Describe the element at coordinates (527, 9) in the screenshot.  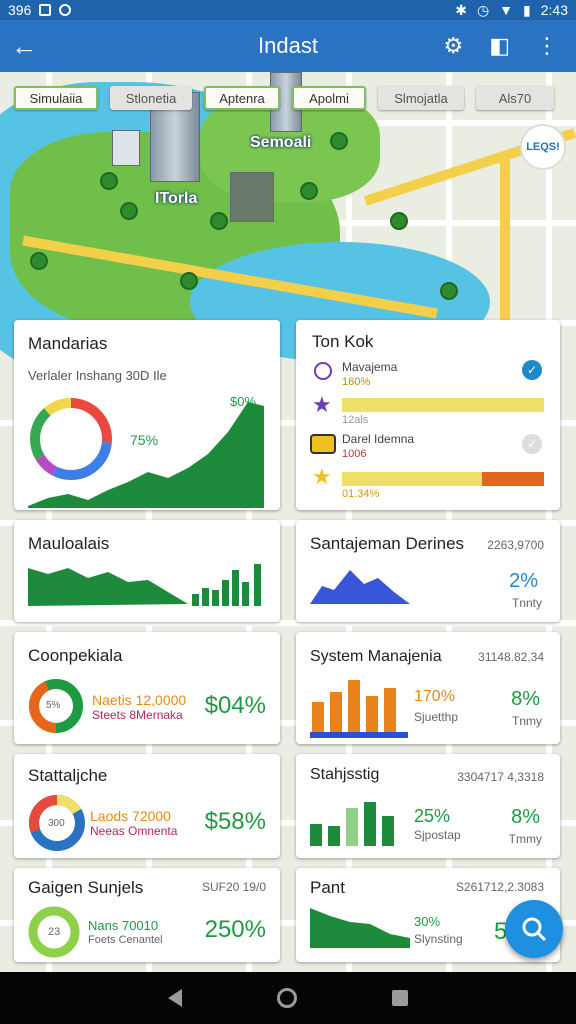
I see `battery-icon: ▮` at that location.